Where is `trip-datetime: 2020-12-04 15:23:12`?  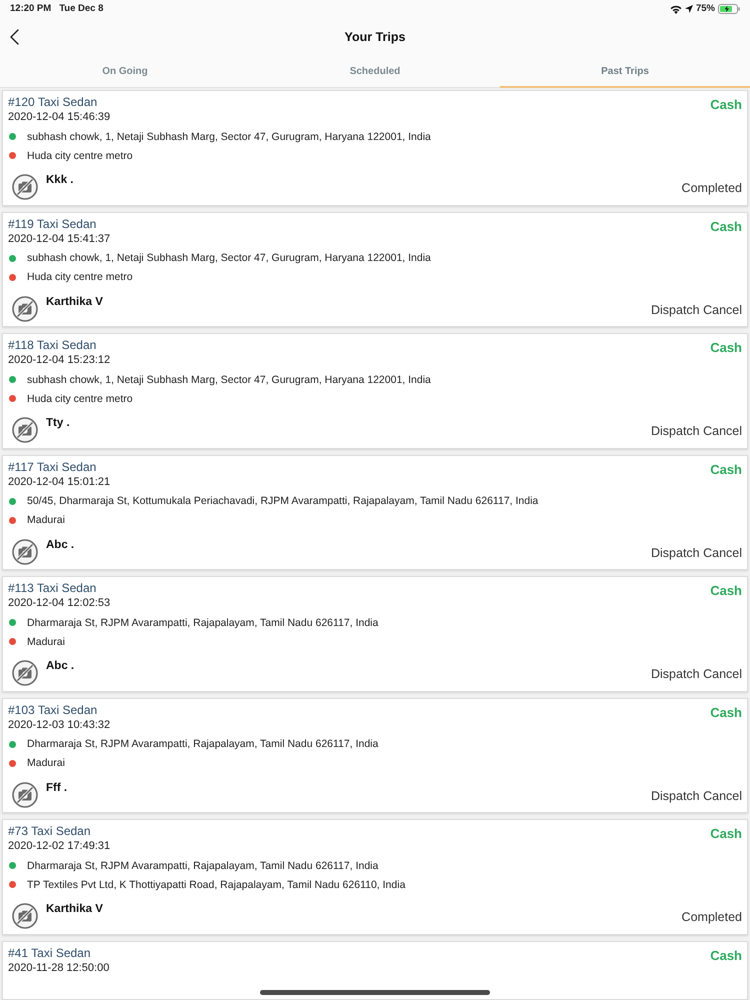
trip-datetime: 2020-12-04 15:23:12 is located at coordinates (59, 360).